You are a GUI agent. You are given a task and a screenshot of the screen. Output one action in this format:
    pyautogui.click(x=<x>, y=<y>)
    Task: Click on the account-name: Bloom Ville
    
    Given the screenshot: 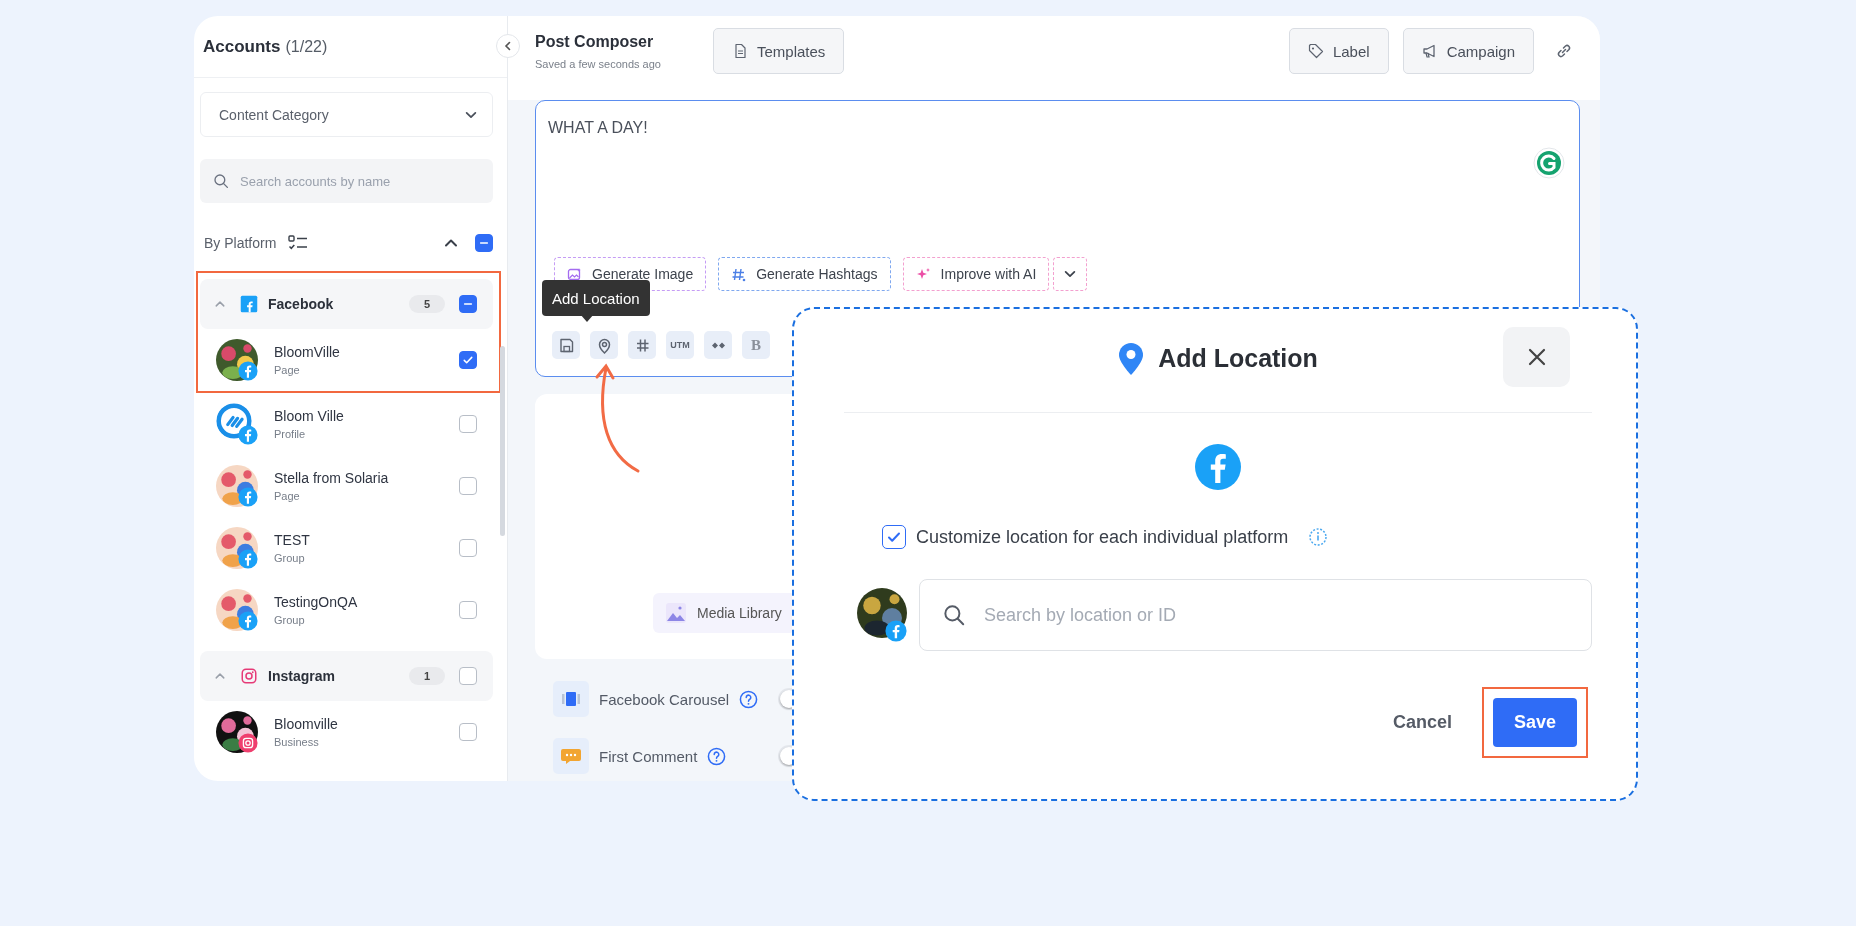 What is the action you would take?
    pyautogui.click(x=309, y=416)
    